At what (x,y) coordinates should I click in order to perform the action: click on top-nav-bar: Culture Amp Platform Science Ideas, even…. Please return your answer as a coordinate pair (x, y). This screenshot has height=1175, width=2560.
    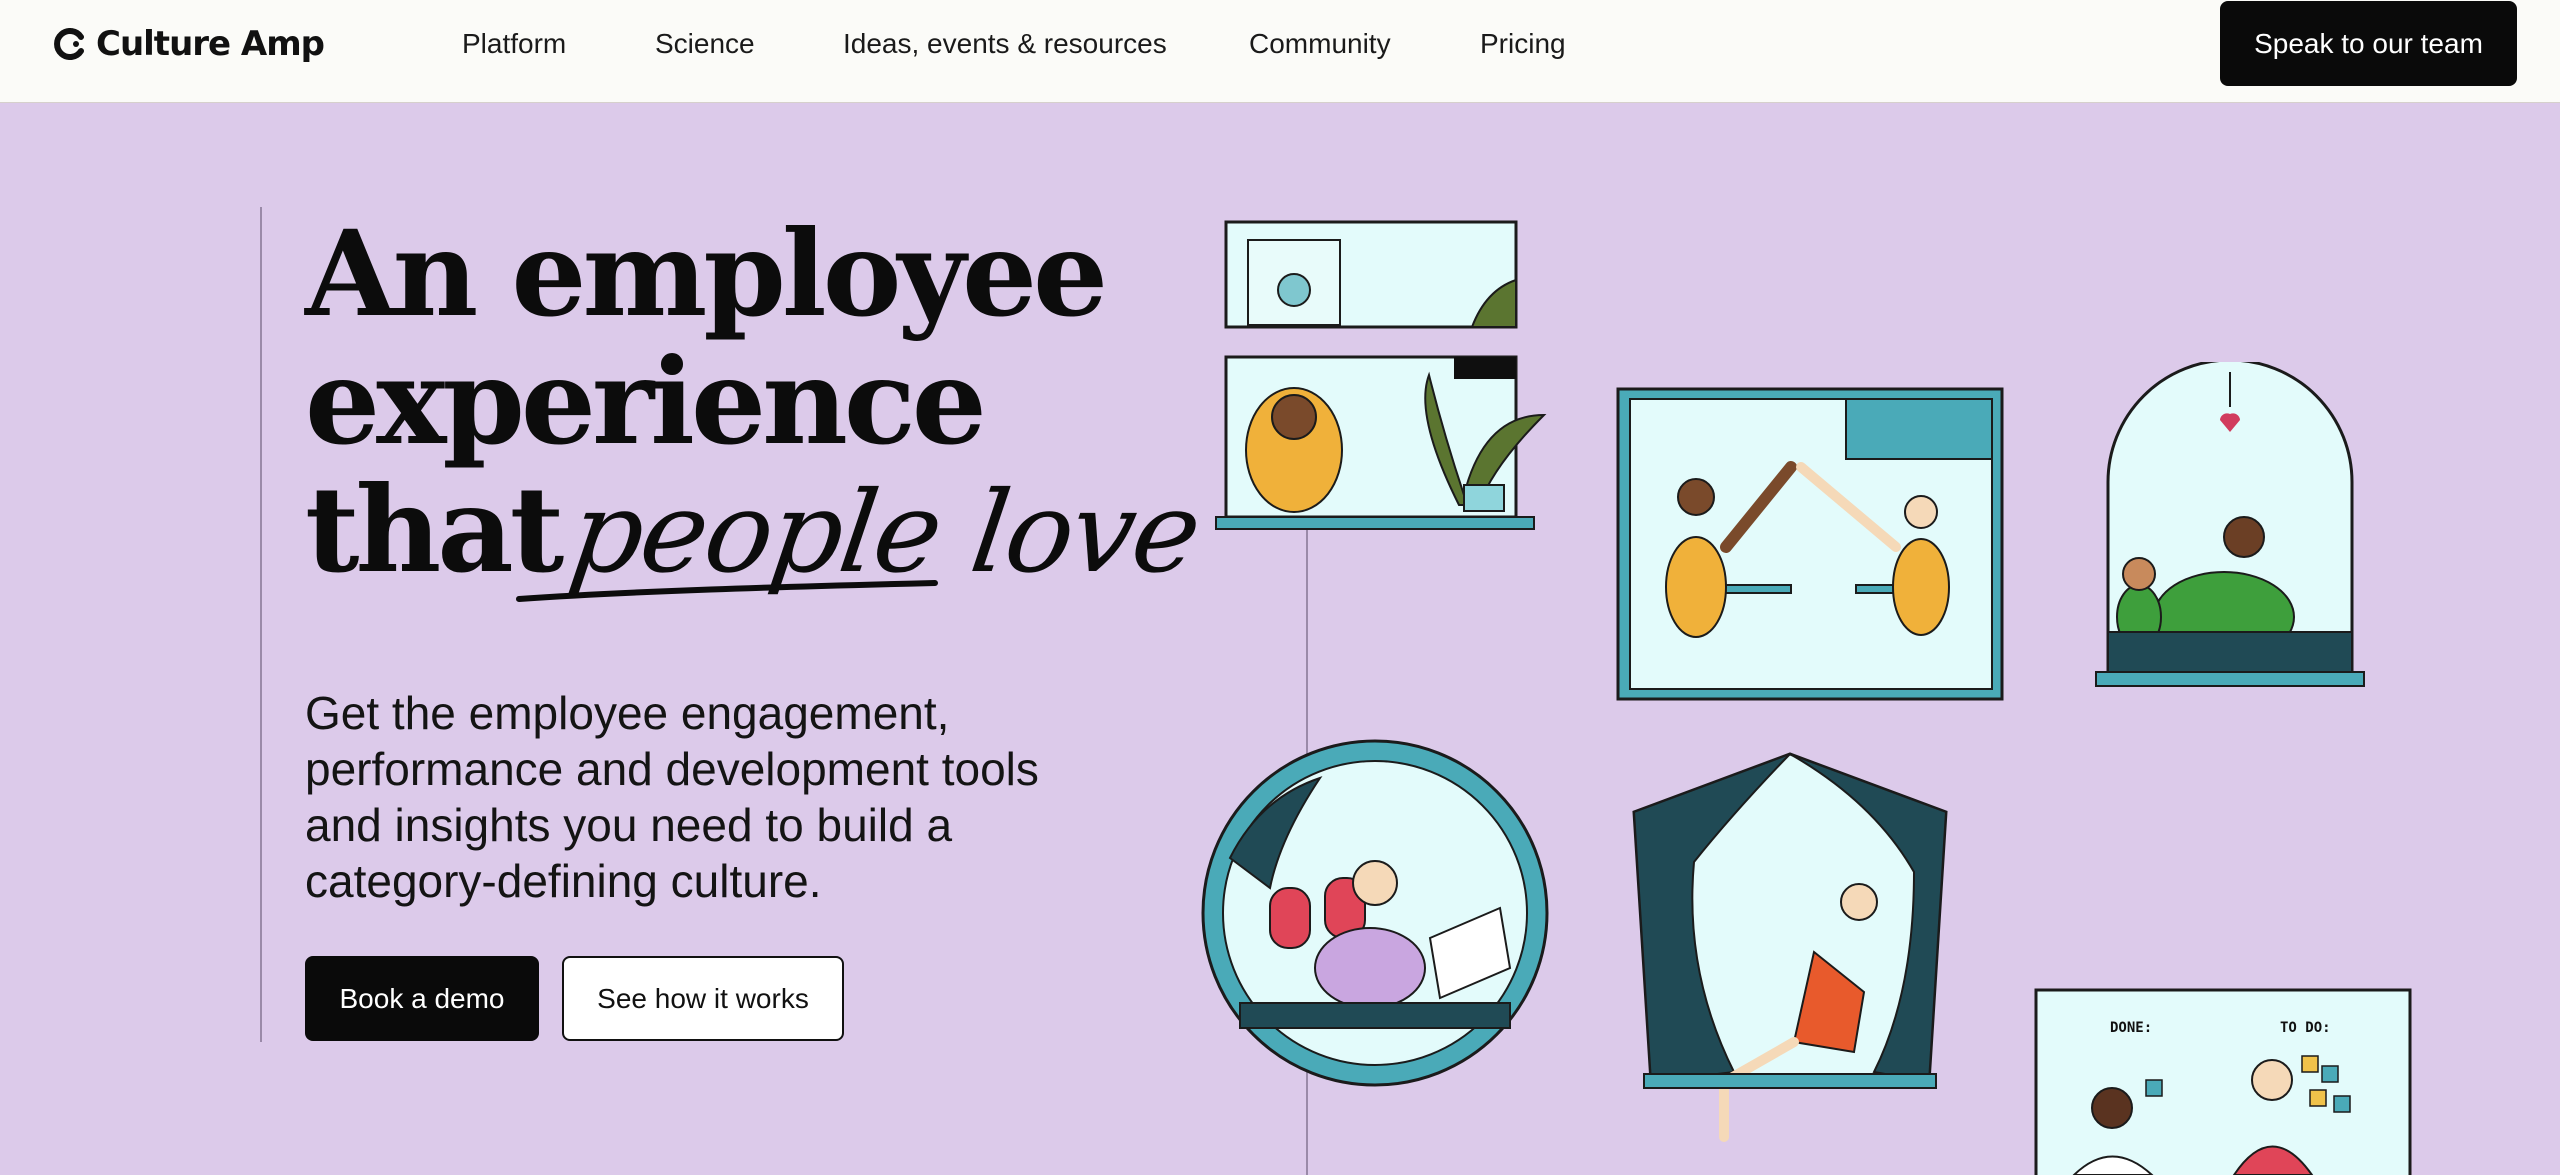
    Looking at the image, I should click on (1280, 51).